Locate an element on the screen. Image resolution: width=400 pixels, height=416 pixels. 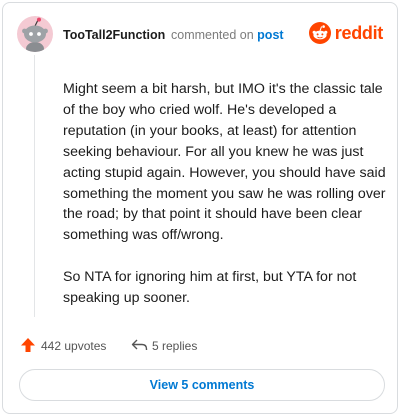
comment-meta: commented on post is located at coordinates (227, 35).